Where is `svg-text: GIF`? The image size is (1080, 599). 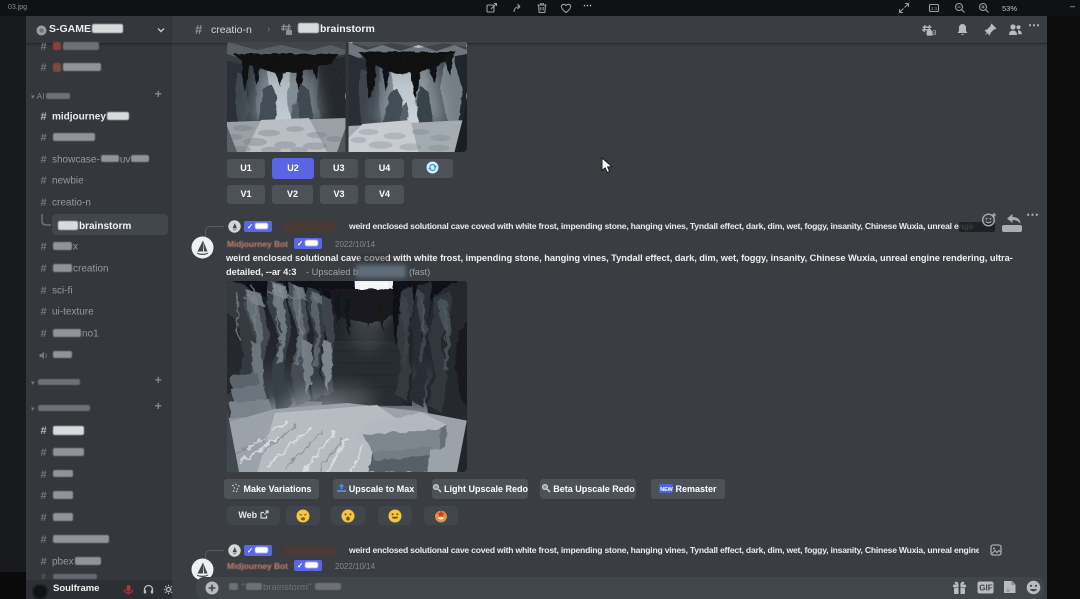
svg-text: GIF is located at coordinates (985, 588).